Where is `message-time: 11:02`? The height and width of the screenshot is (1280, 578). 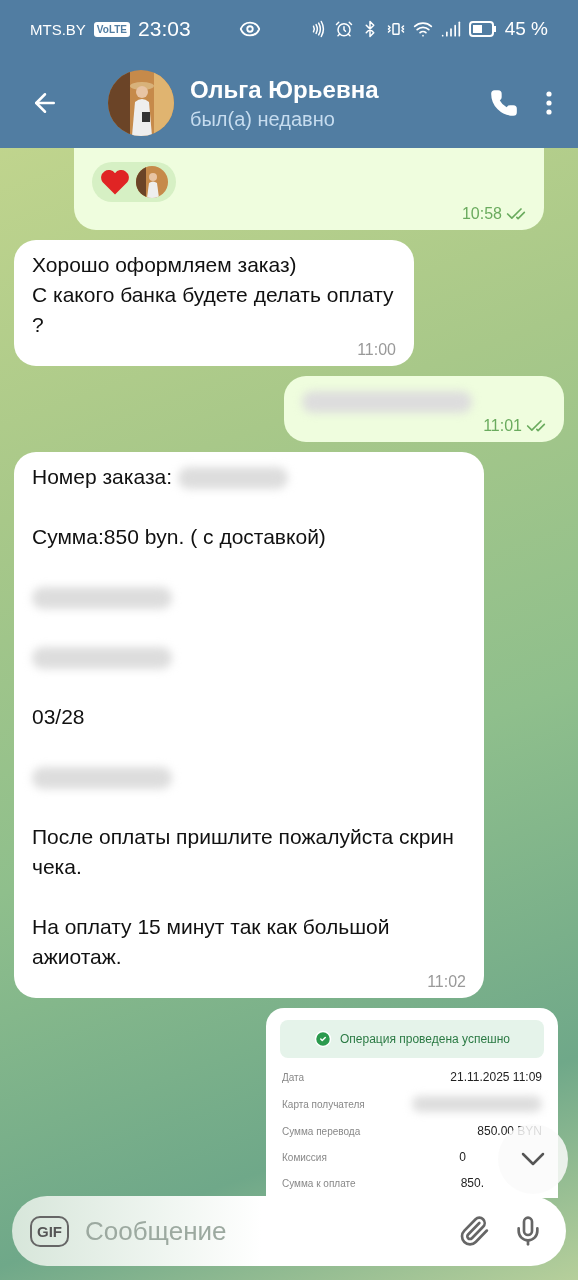
message-time: 11:02 is located at coordinates (446, 982).